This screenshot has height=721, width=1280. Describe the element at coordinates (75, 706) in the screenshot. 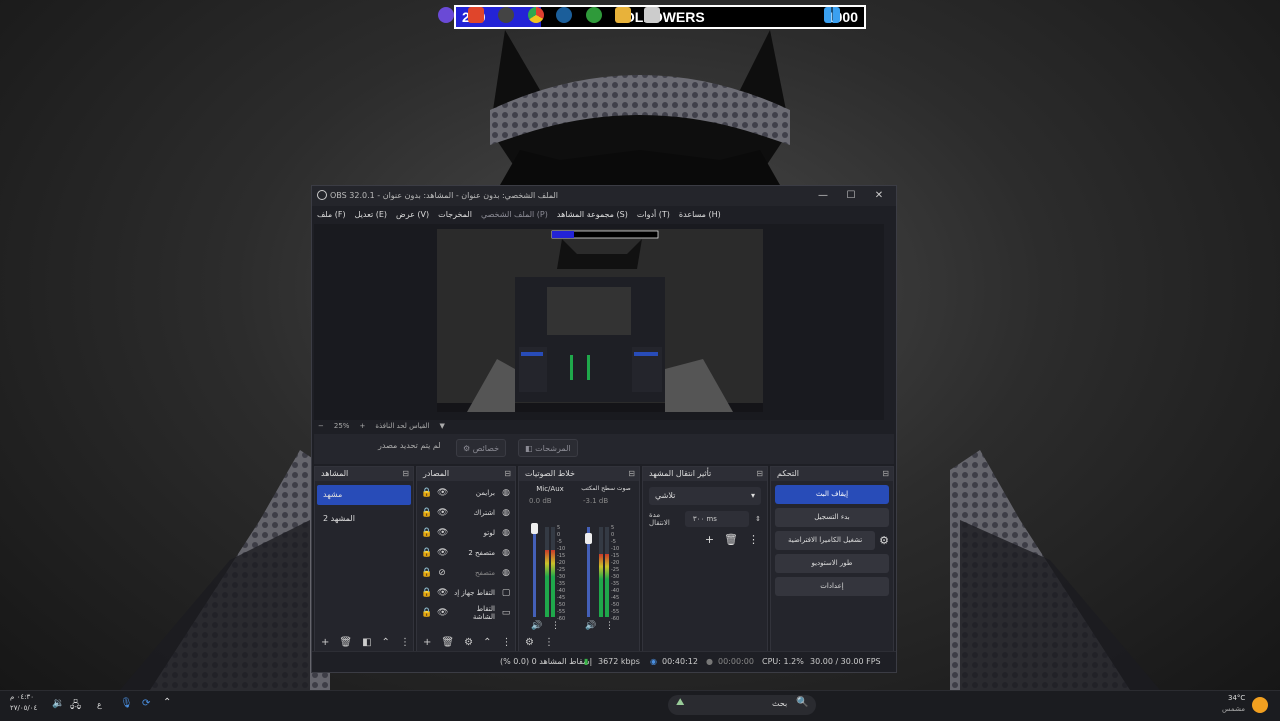

I see `network-icon: 🖧` at that location.